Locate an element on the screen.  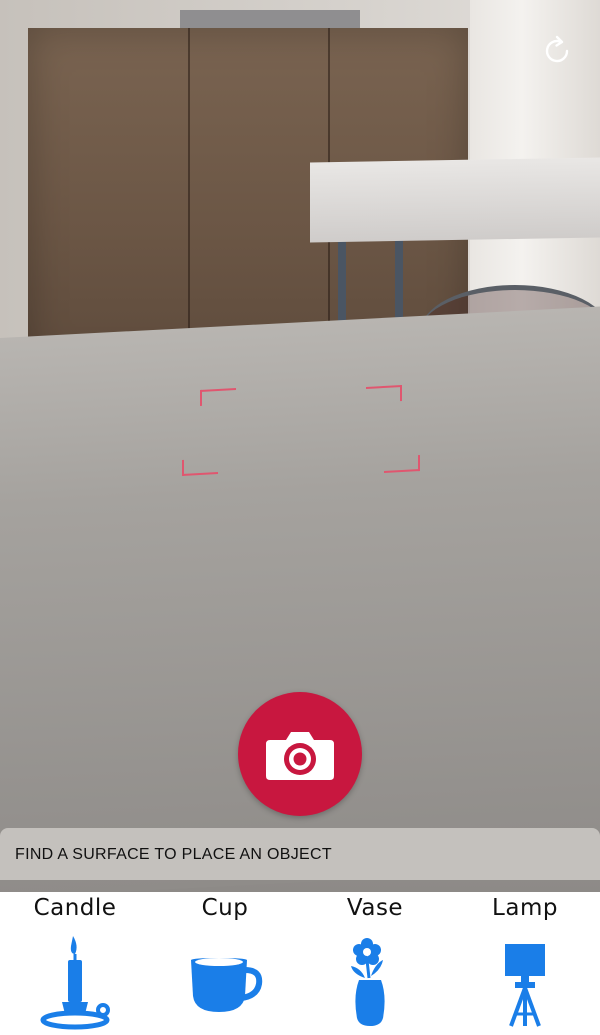
object-label: Cup is located at coordinates (225, 908).